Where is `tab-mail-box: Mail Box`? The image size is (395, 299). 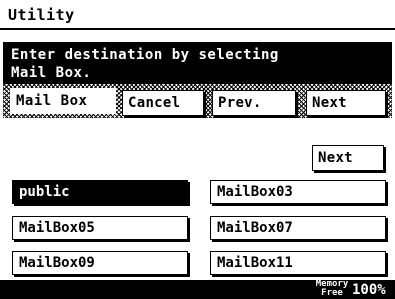 tab-mail-box: Mail Box is located at coordinates (63, 101).